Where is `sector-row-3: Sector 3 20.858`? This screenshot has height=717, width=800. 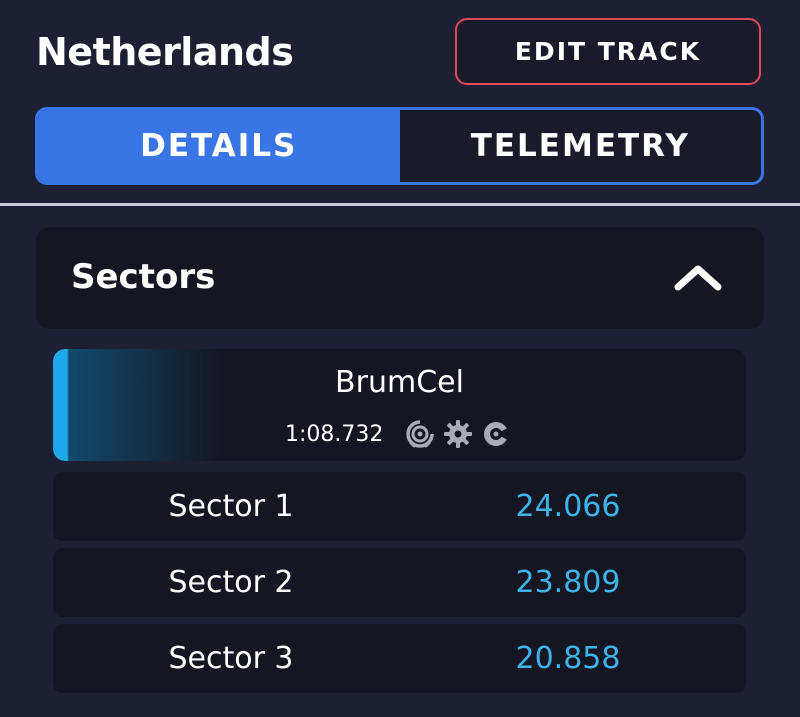 sector-row-3: Sector 3 20.858 is located at coordinates (399, 658).